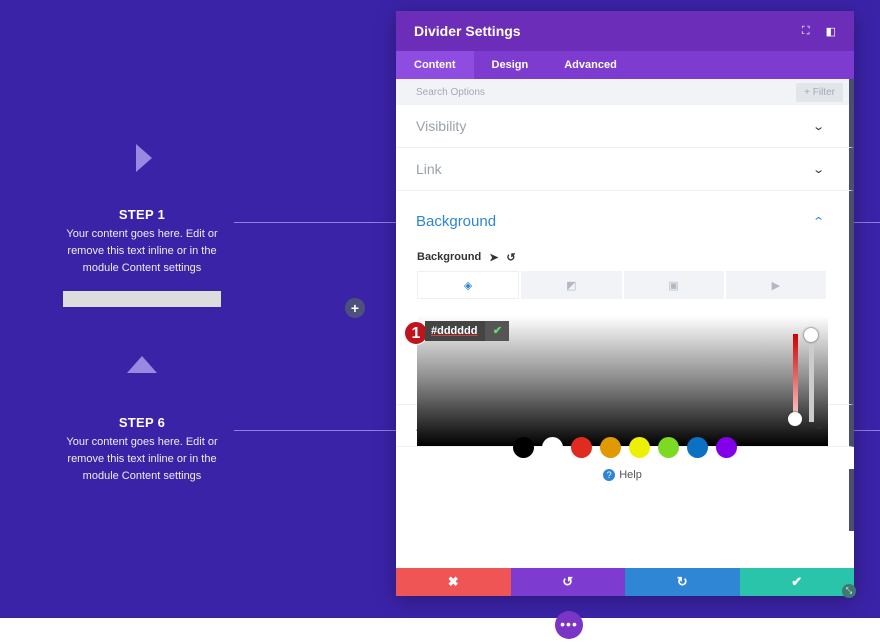  What do you see at coordinates (355, 308) in the screenshot?
I see `add-module-button: +` at bounding box center [355, 308].